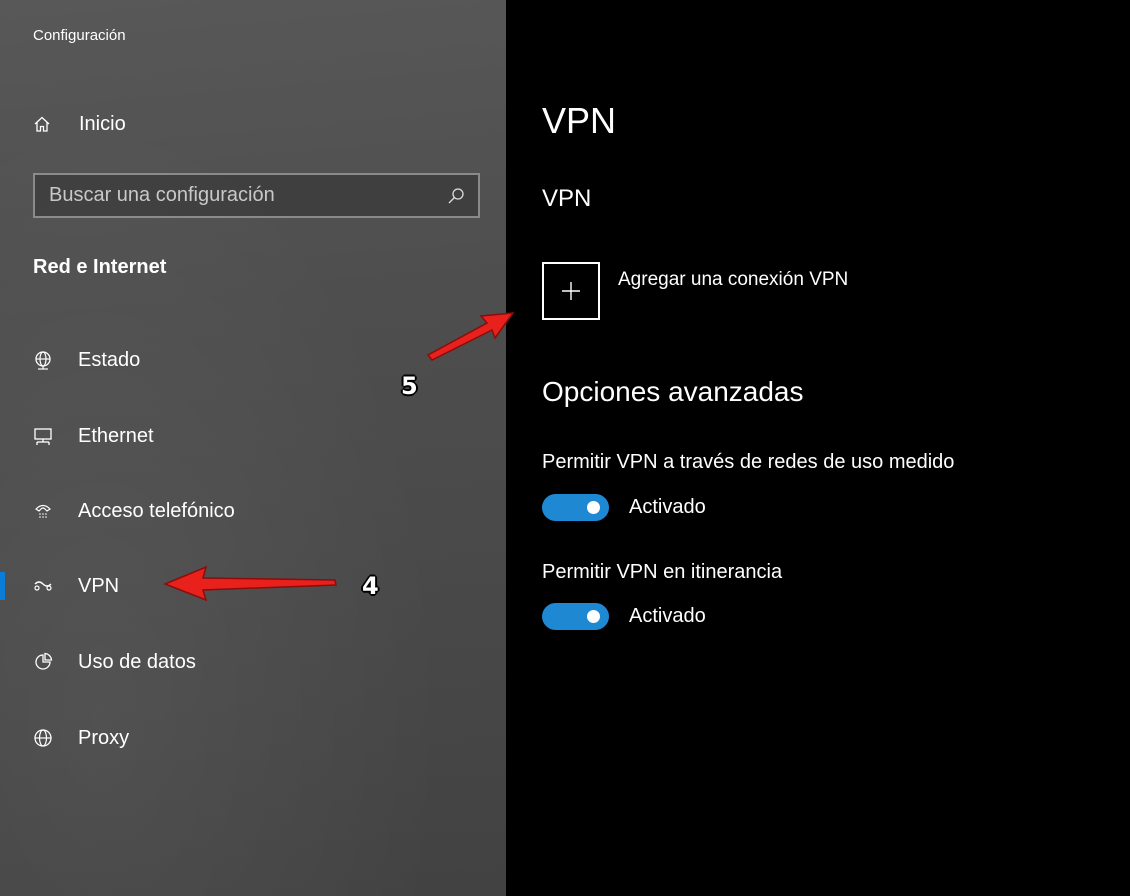 The image size is (1130, 896). Describe the element at coordinates (109, 359) in the screenshot. I see `sidebar-item-label: Estado` at that location.